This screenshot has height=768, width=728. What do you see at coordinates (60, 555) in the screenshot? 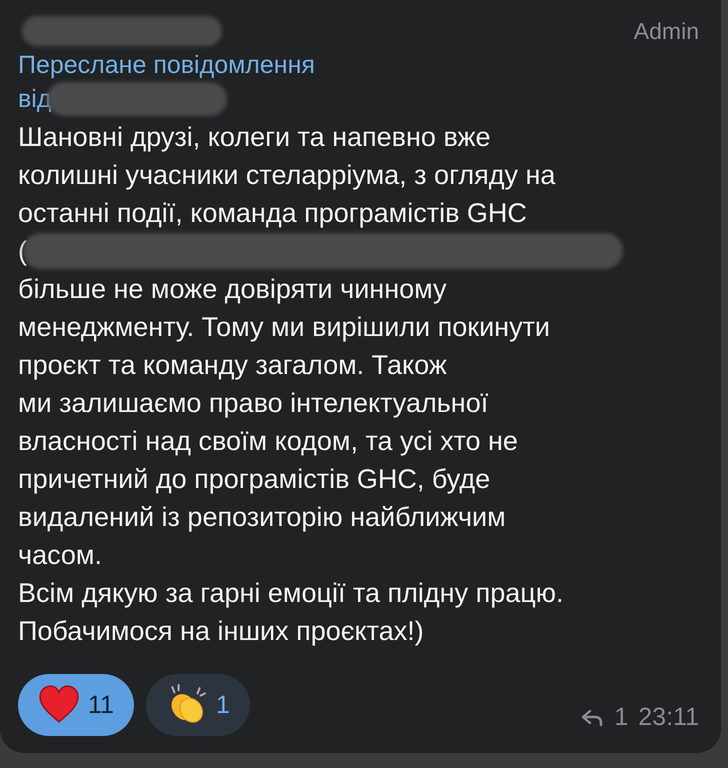
I see `message-text-line: часом.` at bounding box center [60, 555].